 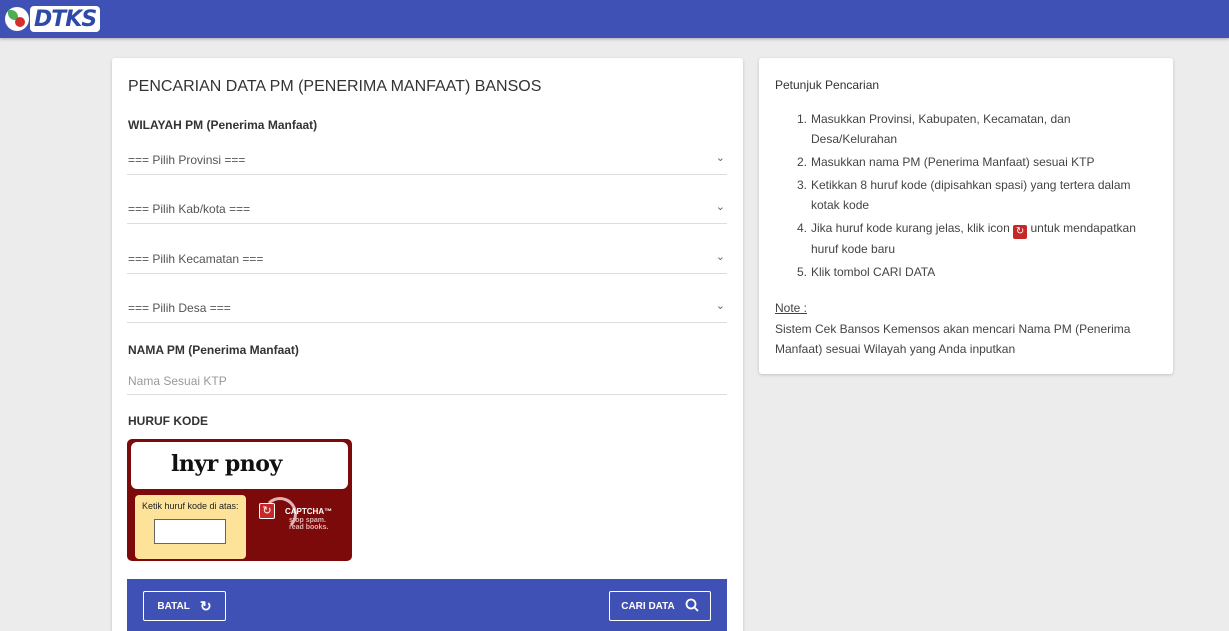 I want to click on kabkota-select: === Pilih Kab/kota === ⌄, so click(x=427, y=209).